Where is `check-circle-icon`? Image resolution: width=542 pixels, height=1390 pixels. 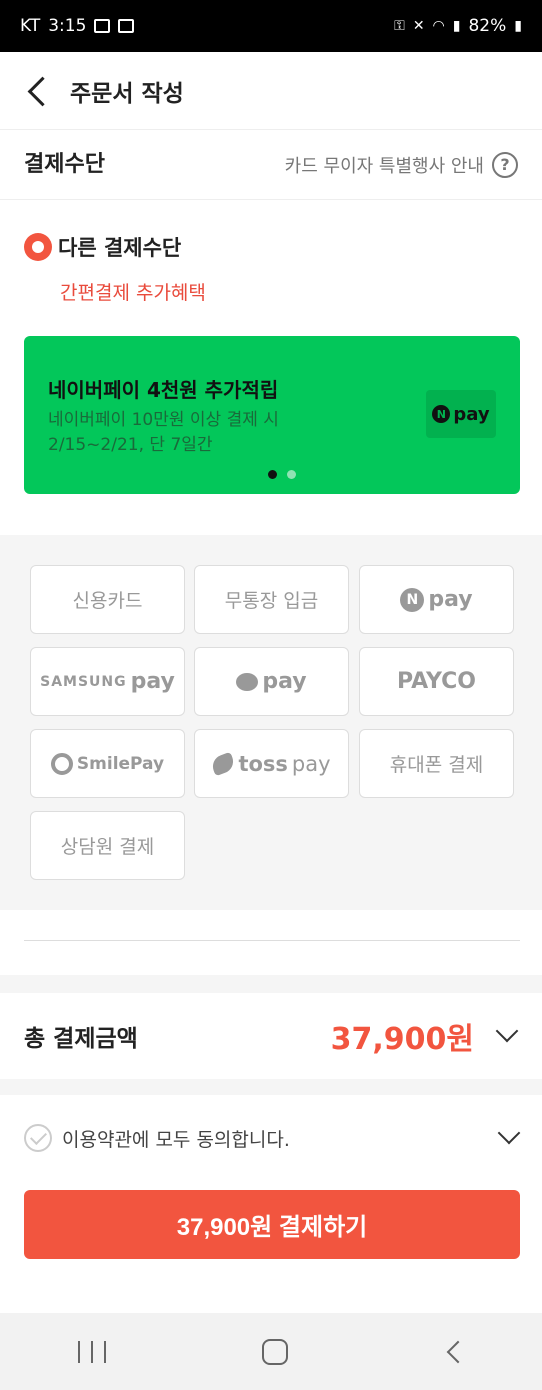
check-circle-icon is located at coordinates (38, 1138).